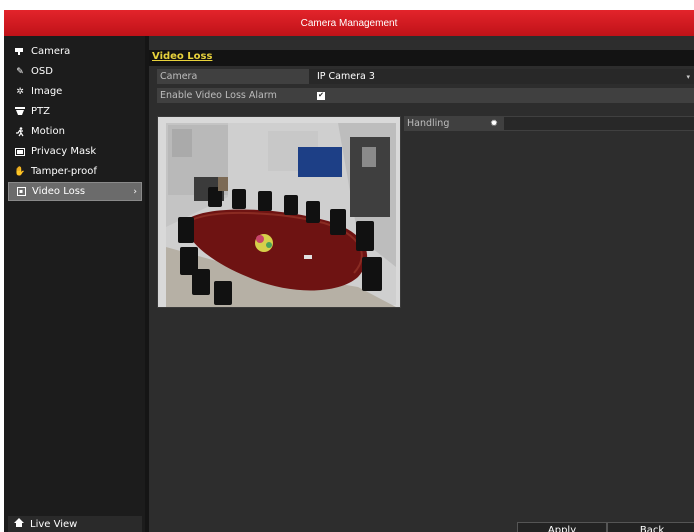 The height and width of the screenshot is (532, 694). I want to click on sidebar-item-label: PTZ, so click(40, 111).